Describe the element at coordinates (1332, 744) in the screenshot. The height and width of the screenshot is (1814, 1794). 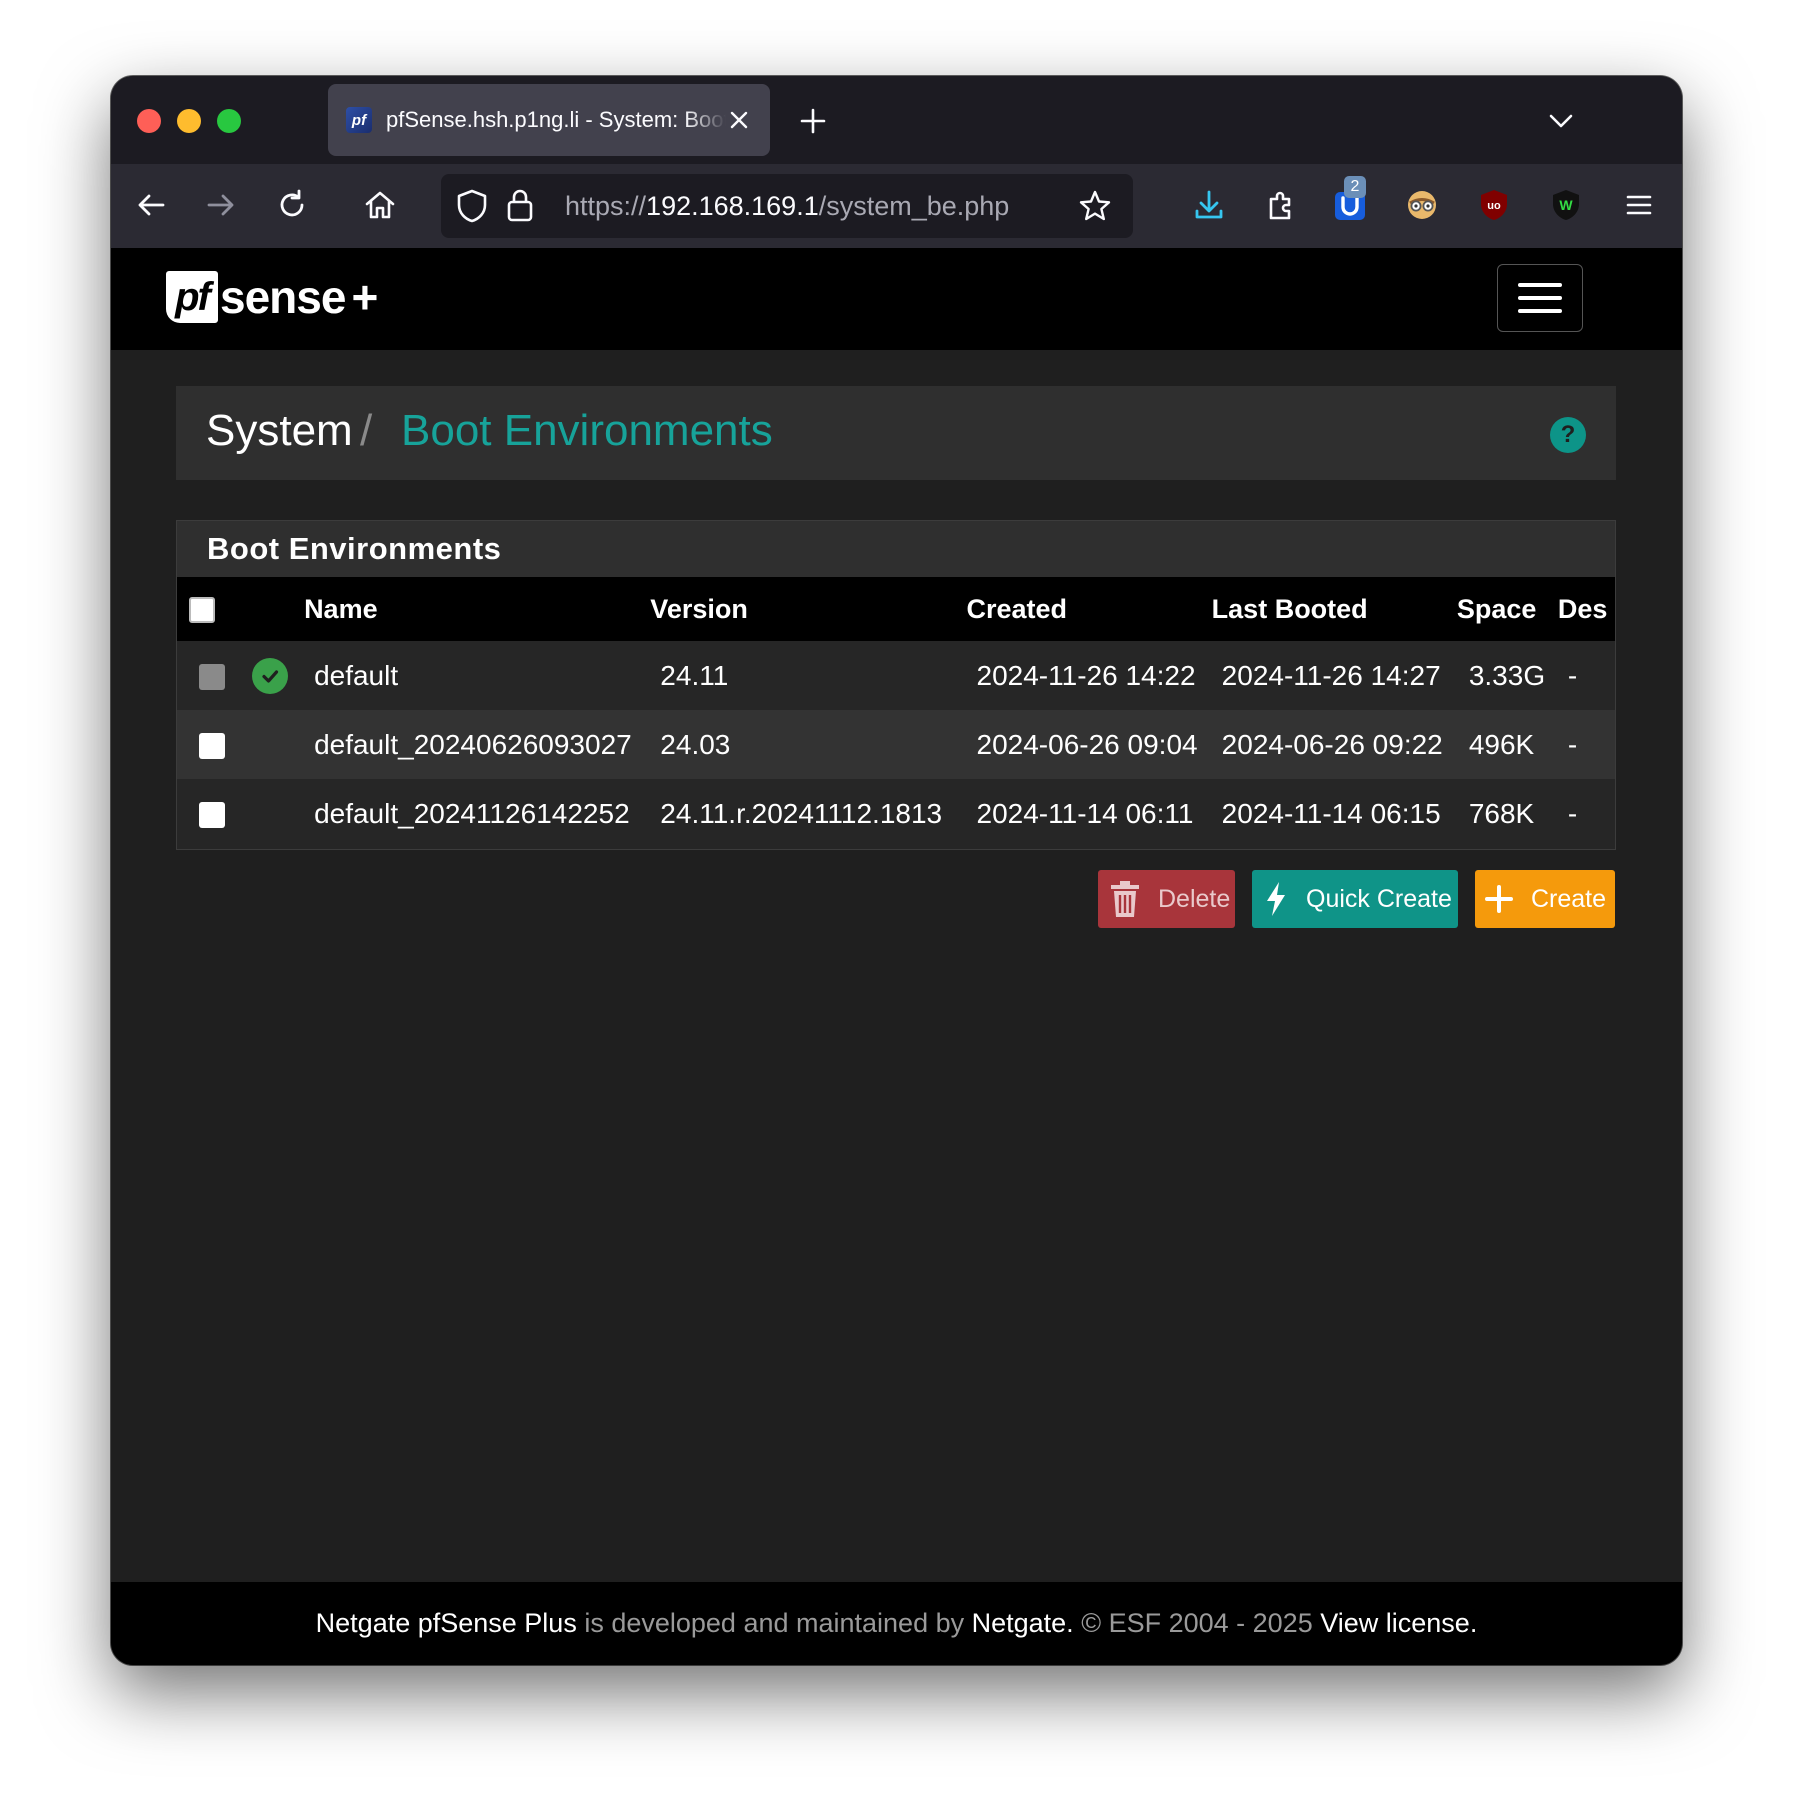
I see `cell-last-booted: 2024-06-26 09:22` at that location.